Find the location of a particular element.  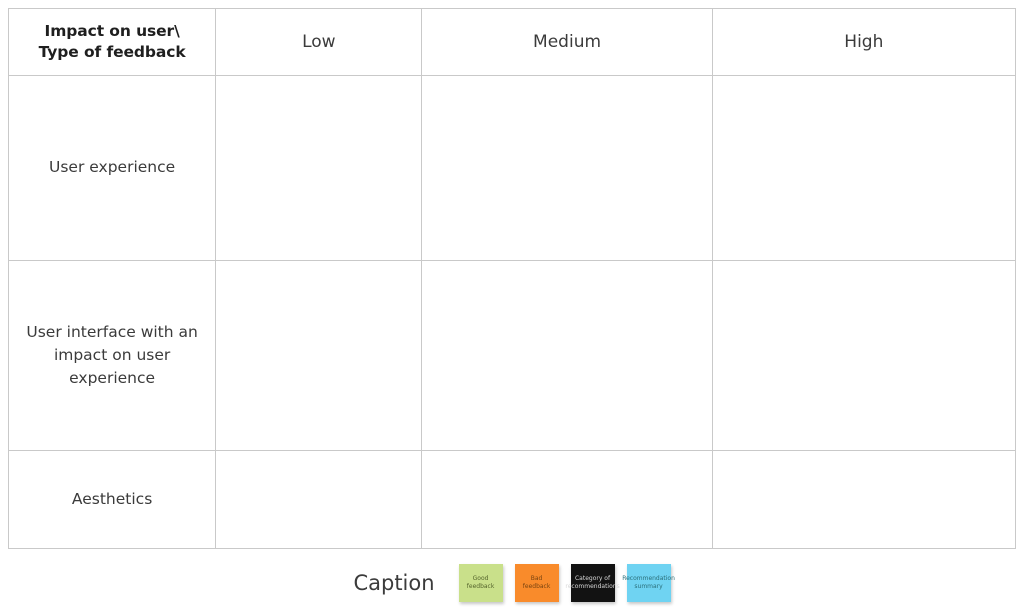

column-header-medium: Medium is located at coordinates (567, 42).